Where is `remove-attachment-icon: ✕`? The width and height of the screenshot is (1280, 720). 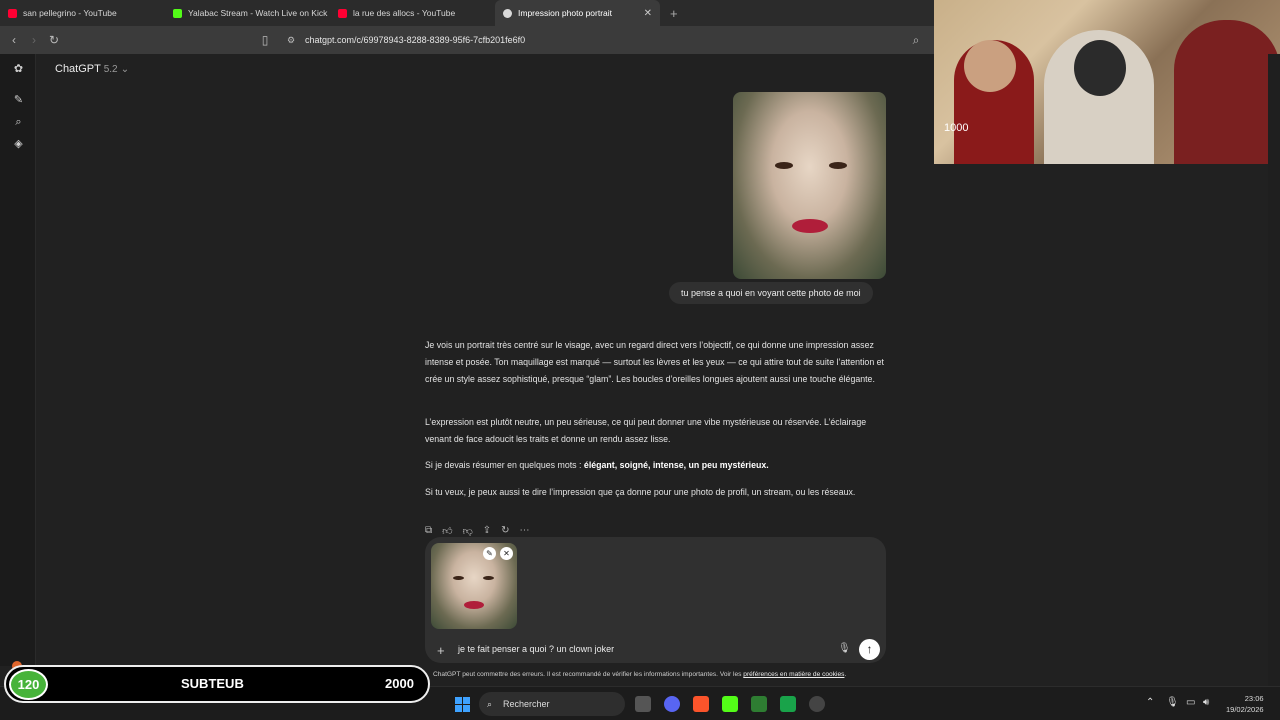 remove-attachment-icon: ✕ is located at coordinates (506, 553).